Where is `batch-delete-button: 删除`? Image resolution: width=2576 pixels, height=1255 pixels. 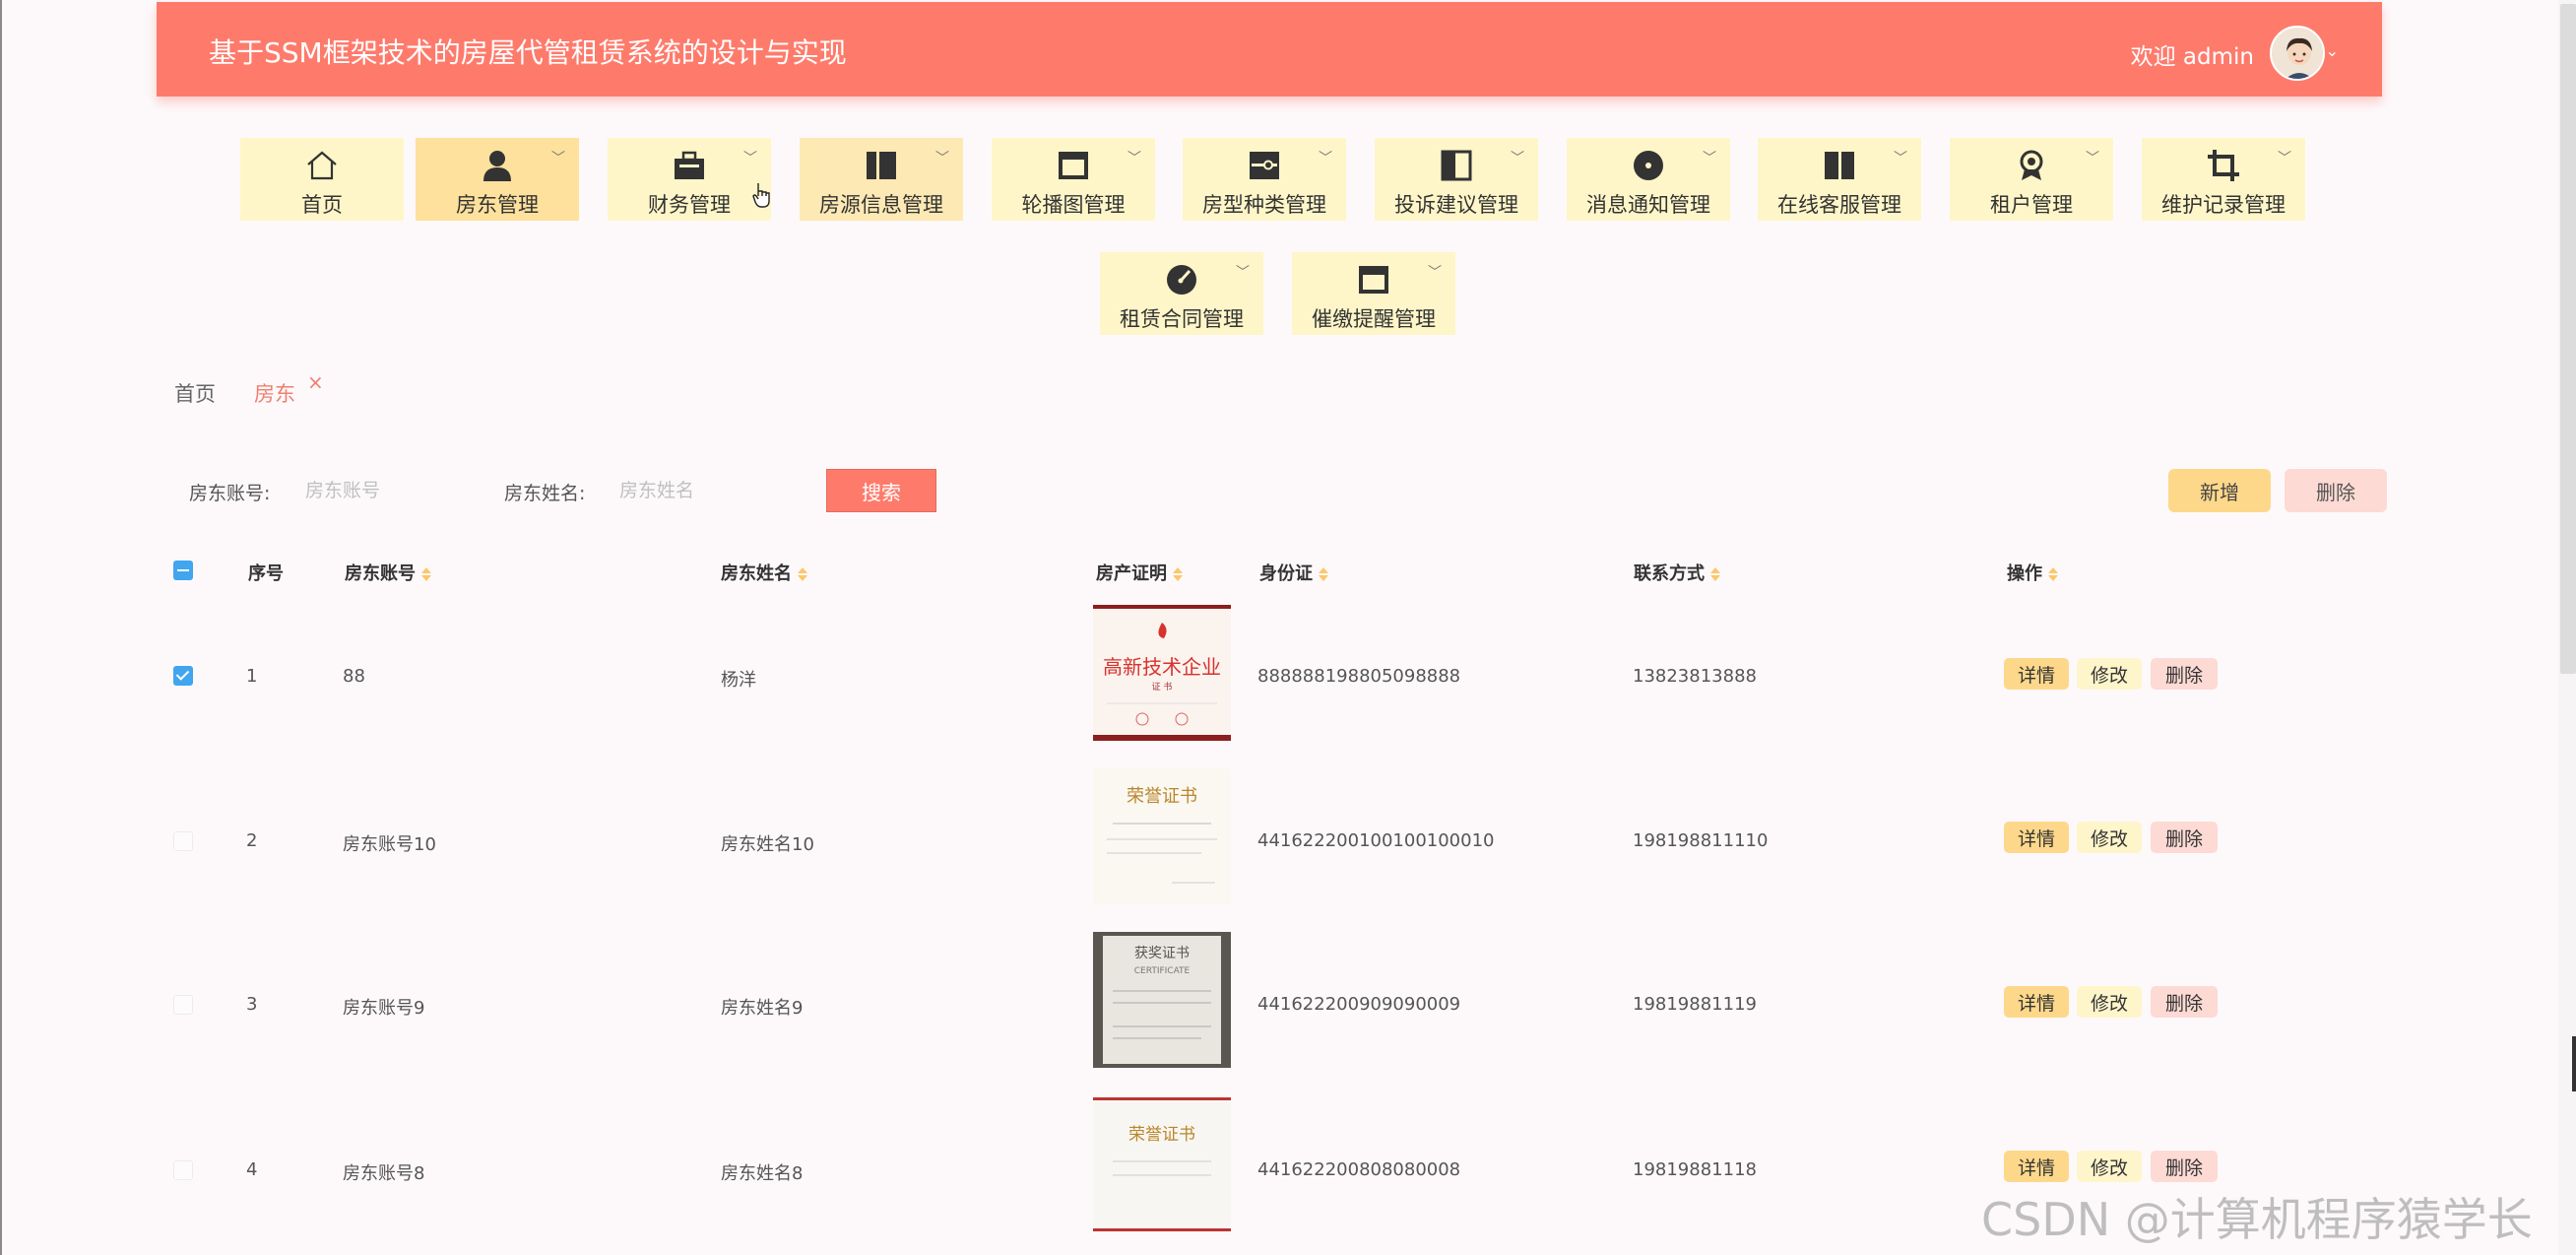 batch-delete-button: 删除 is located at coordinates (2336, 490).